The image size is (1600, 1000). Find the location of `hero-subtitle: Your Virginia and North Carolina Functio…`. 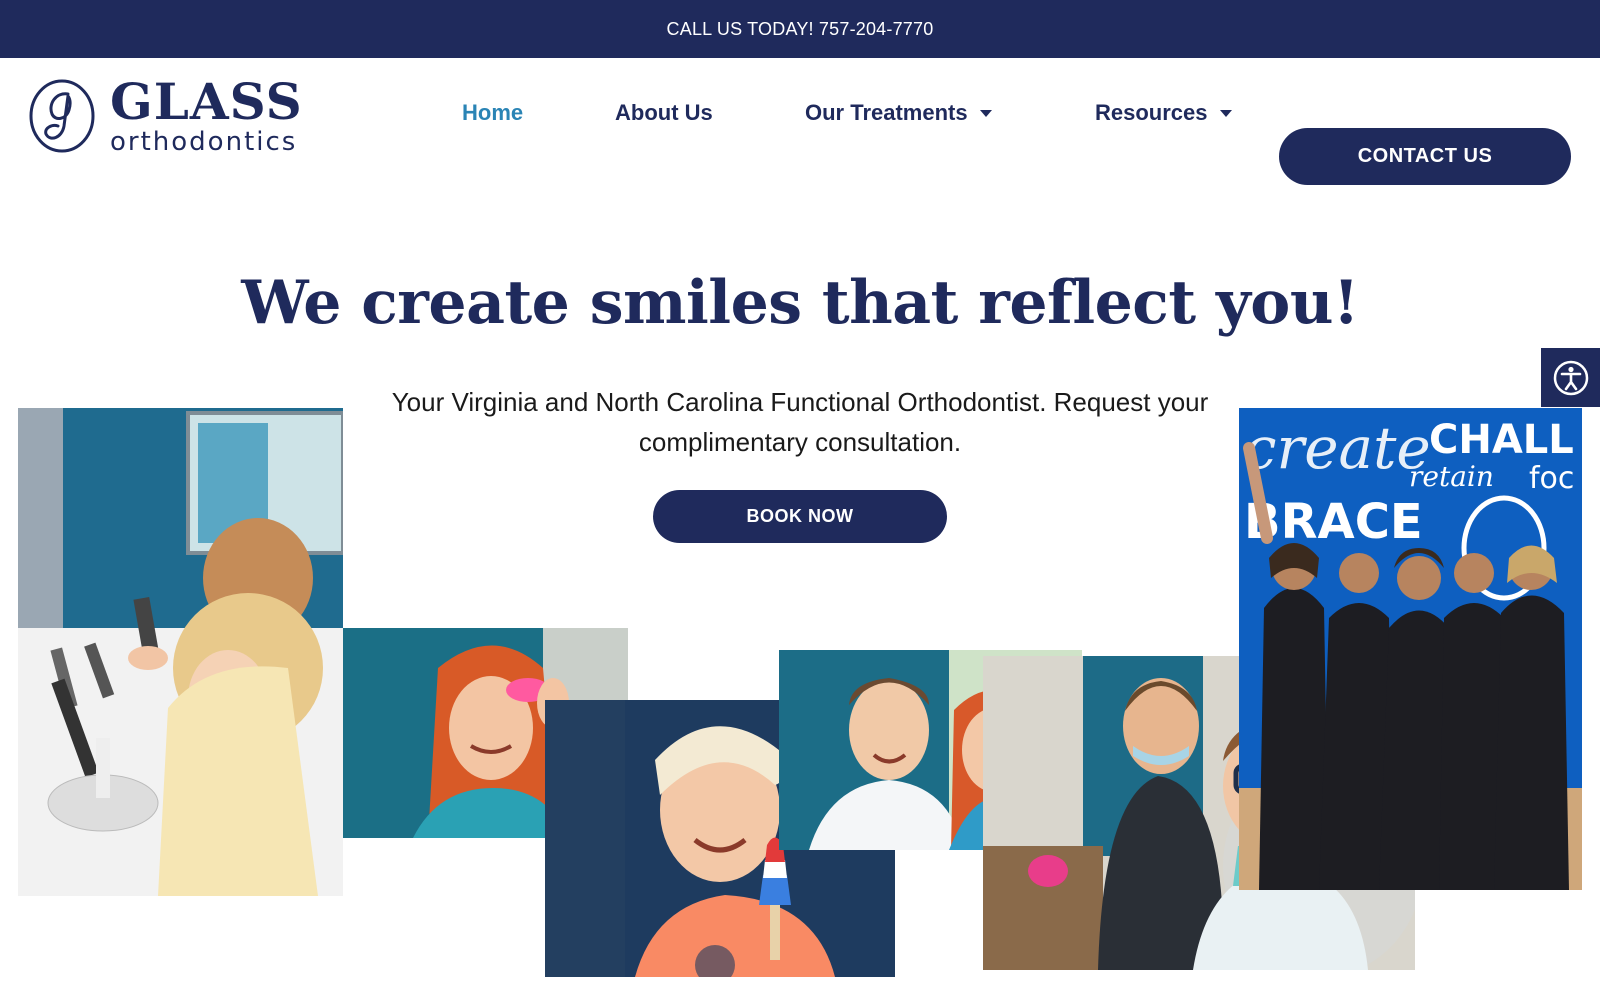

hero-subtitle: Your Virginia and North Carolina Functio… is located at coordinates (800, 422).